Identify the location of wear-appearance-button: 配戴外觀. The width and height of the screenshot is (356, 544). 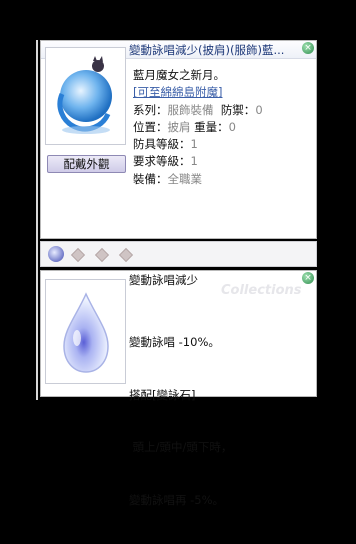
(86, 164).